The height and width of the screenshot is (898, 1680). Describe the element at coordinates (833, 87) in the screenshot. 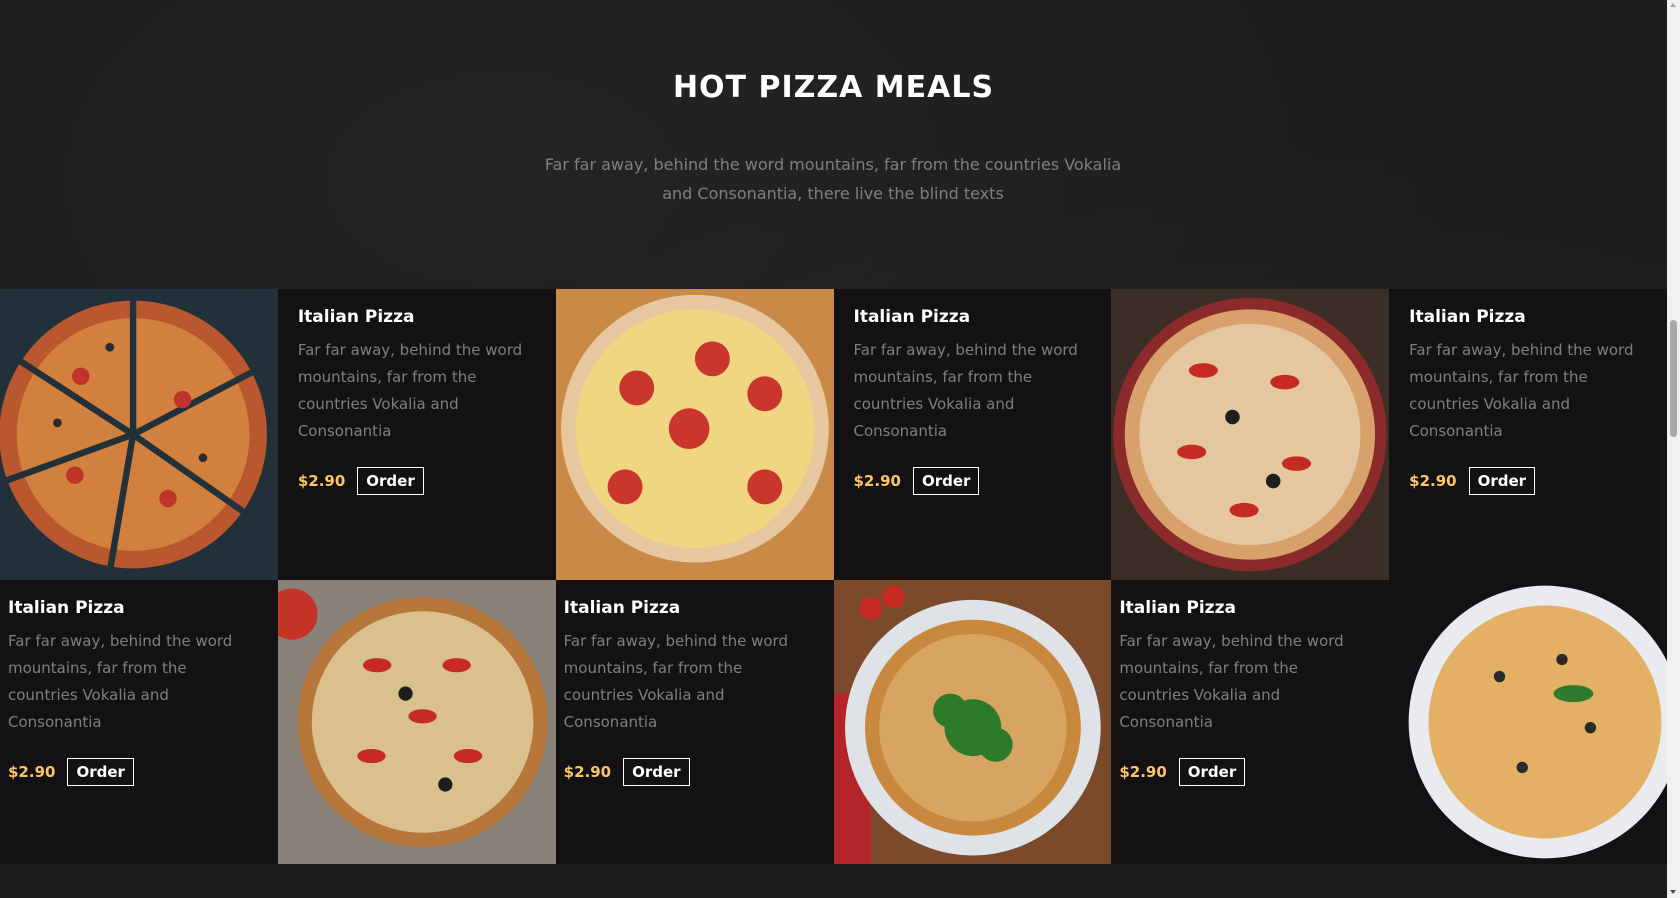

I see `section-heading: HOT PIZZA MEALS` at that location.